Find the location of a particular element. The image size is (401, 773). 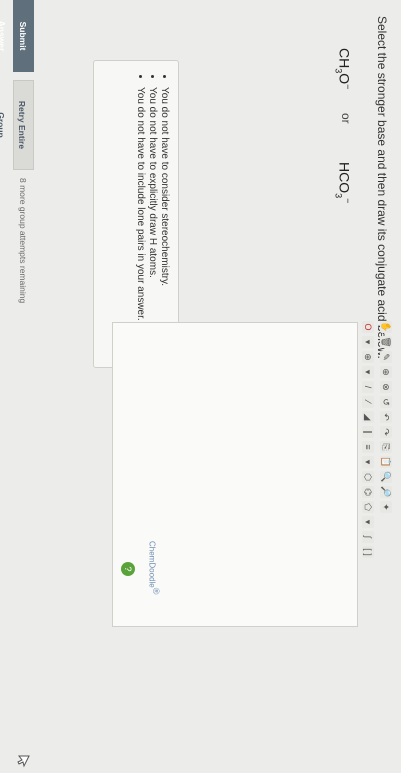

zoom-icon: ⊕ is located at coordinates (386, 372).